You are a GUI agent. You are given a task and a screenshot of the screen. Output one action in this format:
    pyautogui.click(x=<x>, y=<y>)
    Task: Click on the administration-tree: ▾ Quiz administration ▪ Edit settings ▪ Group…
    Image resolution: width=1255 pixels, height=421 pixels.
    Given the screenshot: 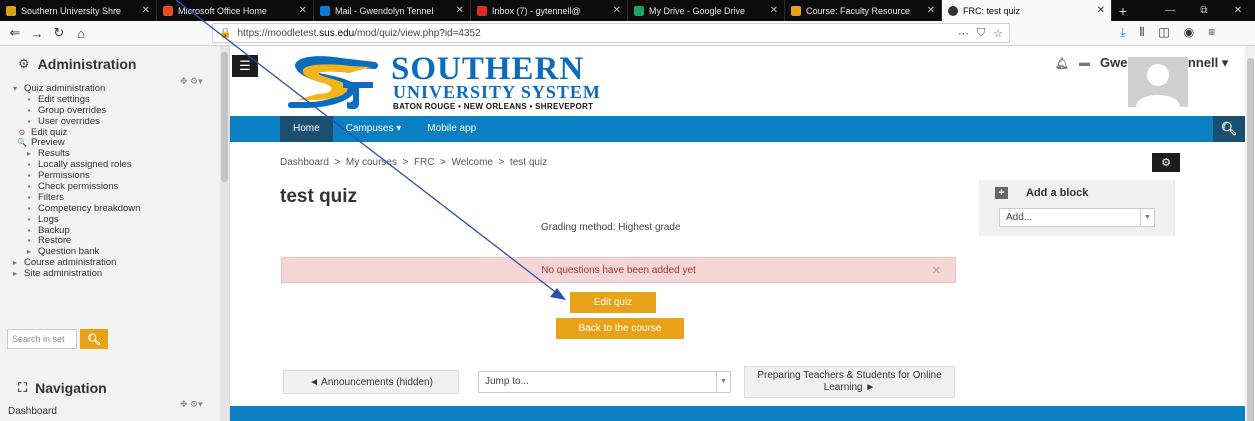 What is the action you would take?
    pyautogui.click(x=112, y=182)
    